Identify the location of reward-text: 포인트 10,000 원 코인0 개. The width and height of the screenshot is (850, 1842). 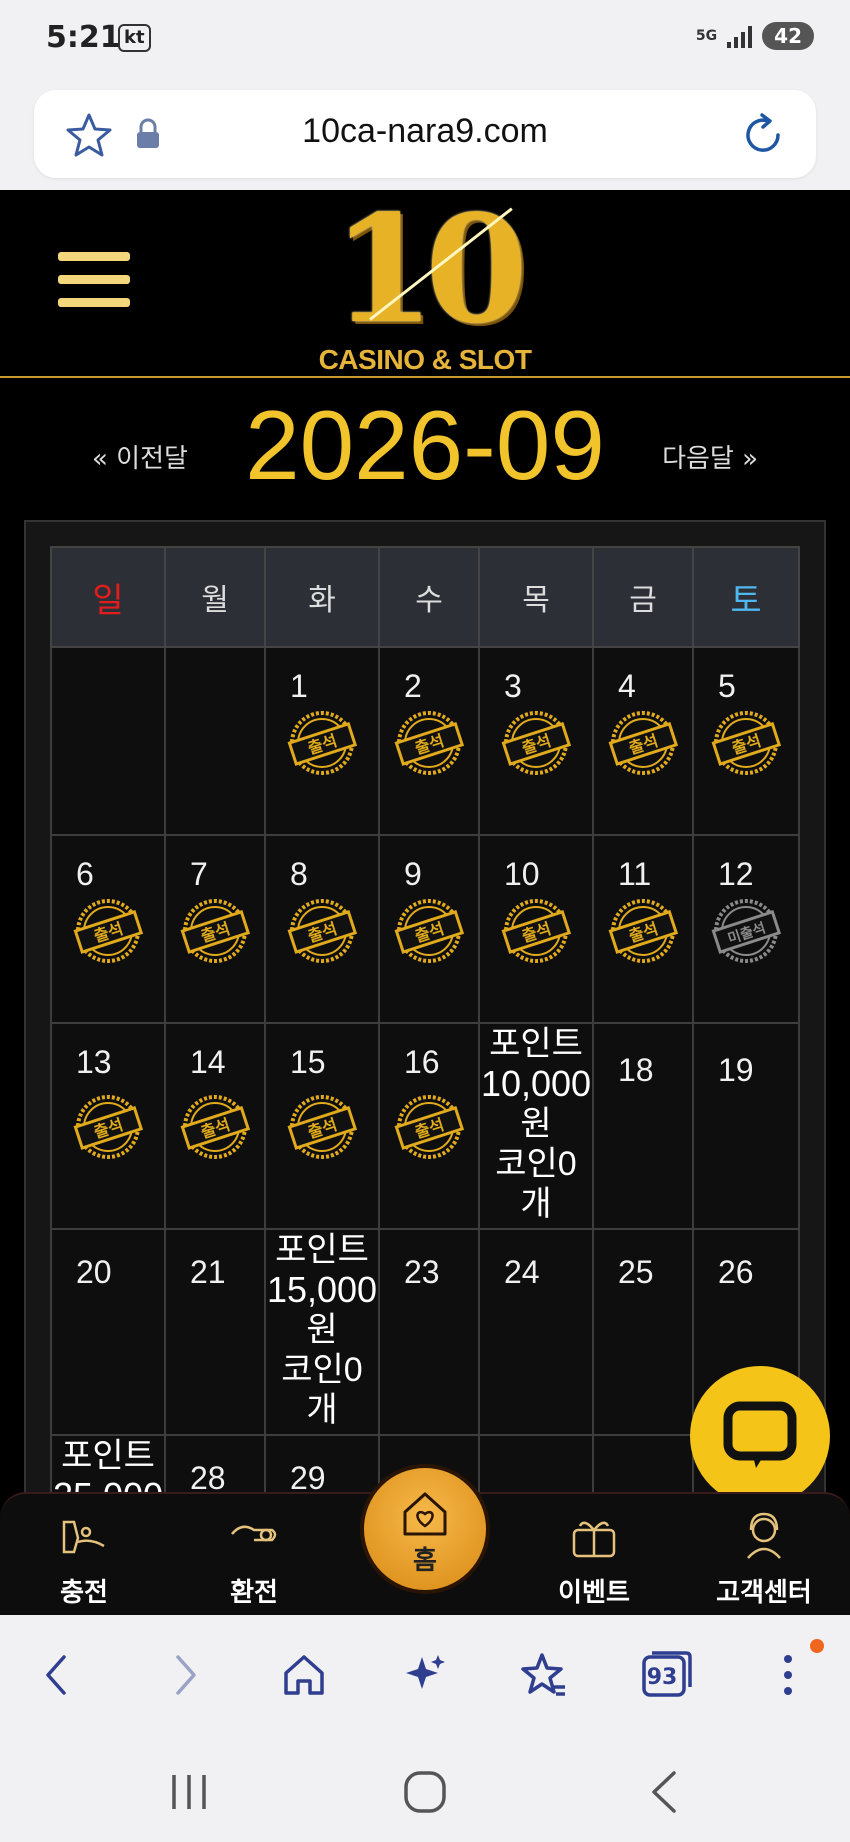
(536, 1124).